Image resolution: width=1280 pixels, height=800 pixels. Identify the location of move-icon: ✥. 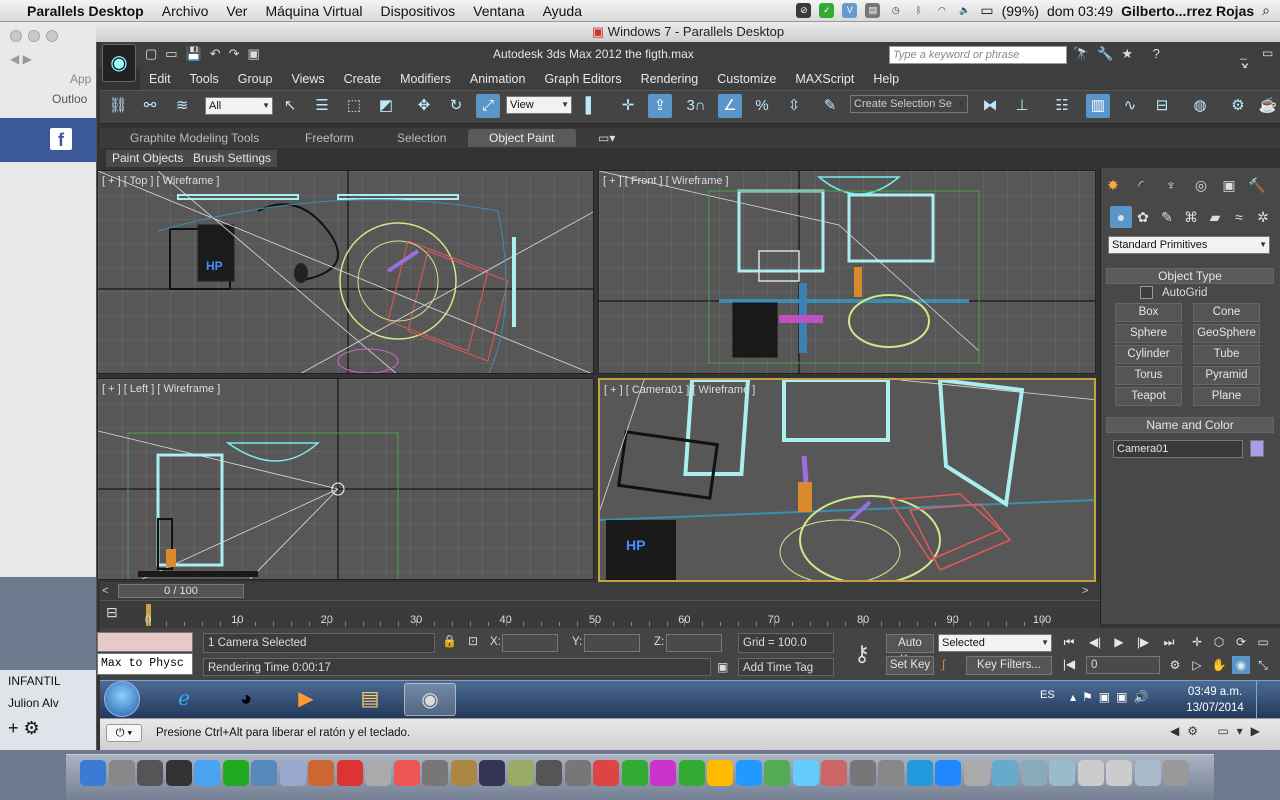
(424, 106).